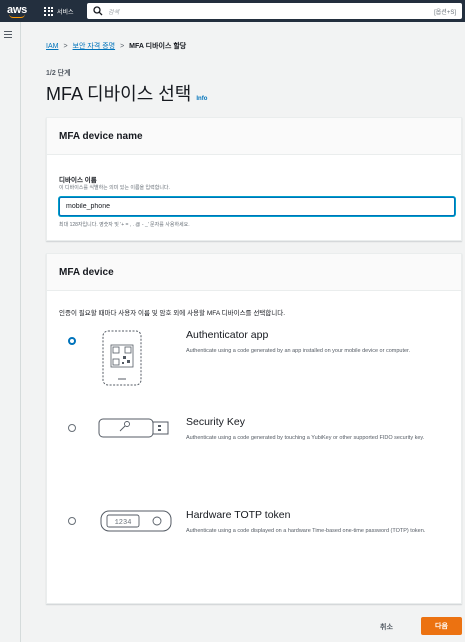 The height and width of the screenshot is (642, 465). I want to click on radio-security-key, so click(72, 428).